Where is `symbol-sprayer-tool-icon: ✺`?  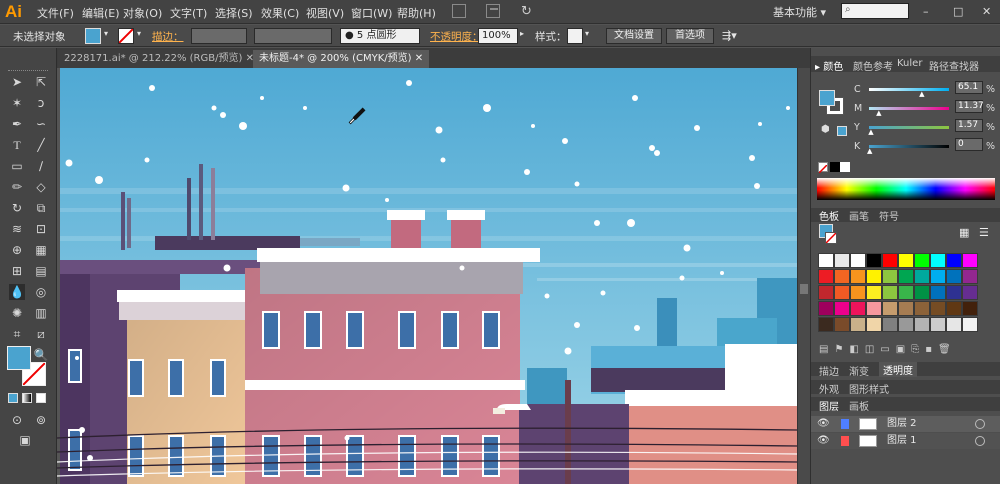 symbol-sprayer-tool-icon: ✺ is located at coordinates (17, 313).